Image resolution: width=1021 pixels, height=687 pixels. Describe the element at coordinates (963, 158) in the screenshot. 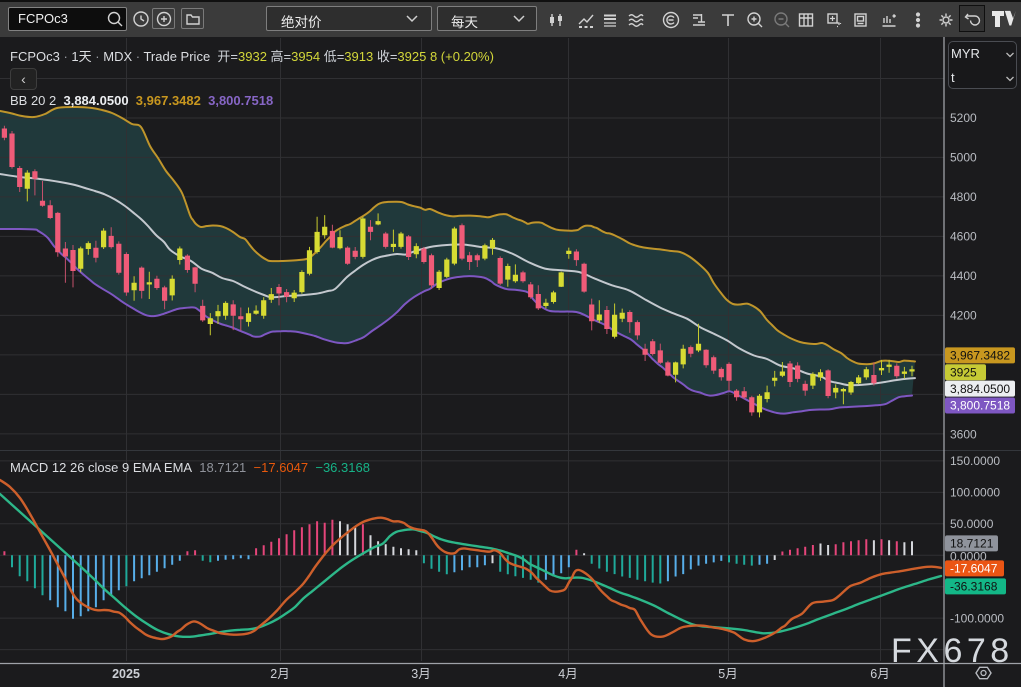

I see `svg-text: 5000` at that location.